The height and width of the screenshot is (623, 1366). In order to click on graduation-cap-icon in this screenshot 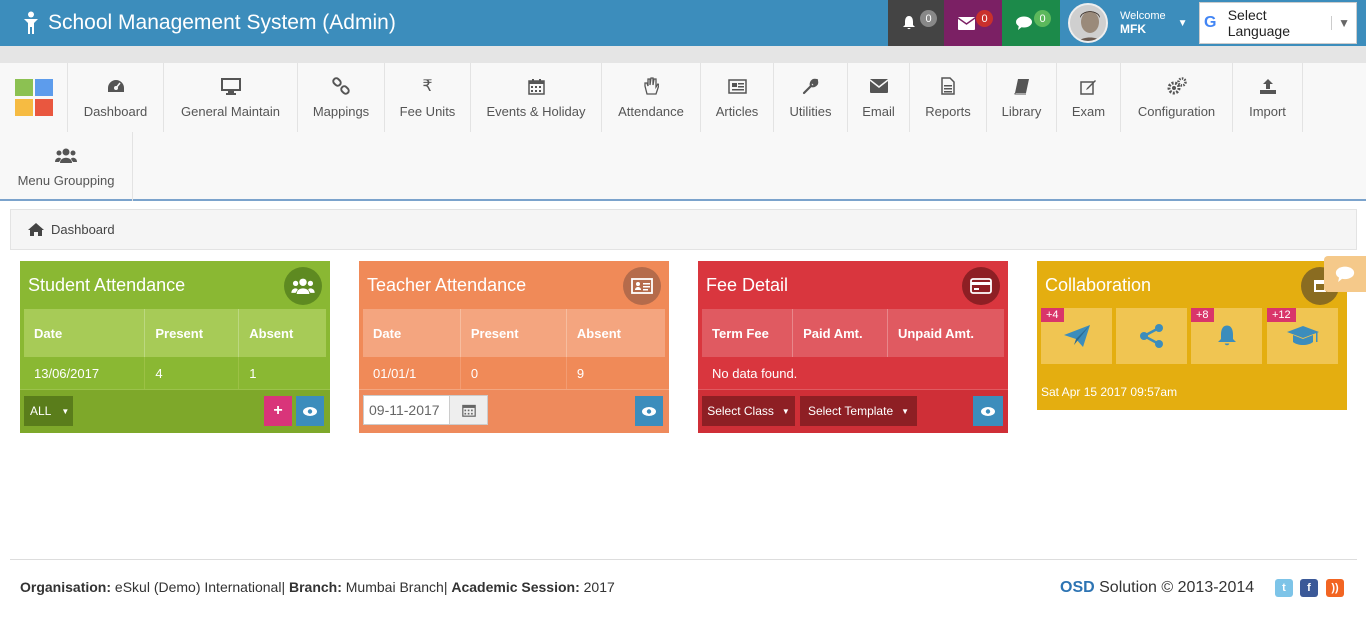, I will do `click(1302, 335)`.